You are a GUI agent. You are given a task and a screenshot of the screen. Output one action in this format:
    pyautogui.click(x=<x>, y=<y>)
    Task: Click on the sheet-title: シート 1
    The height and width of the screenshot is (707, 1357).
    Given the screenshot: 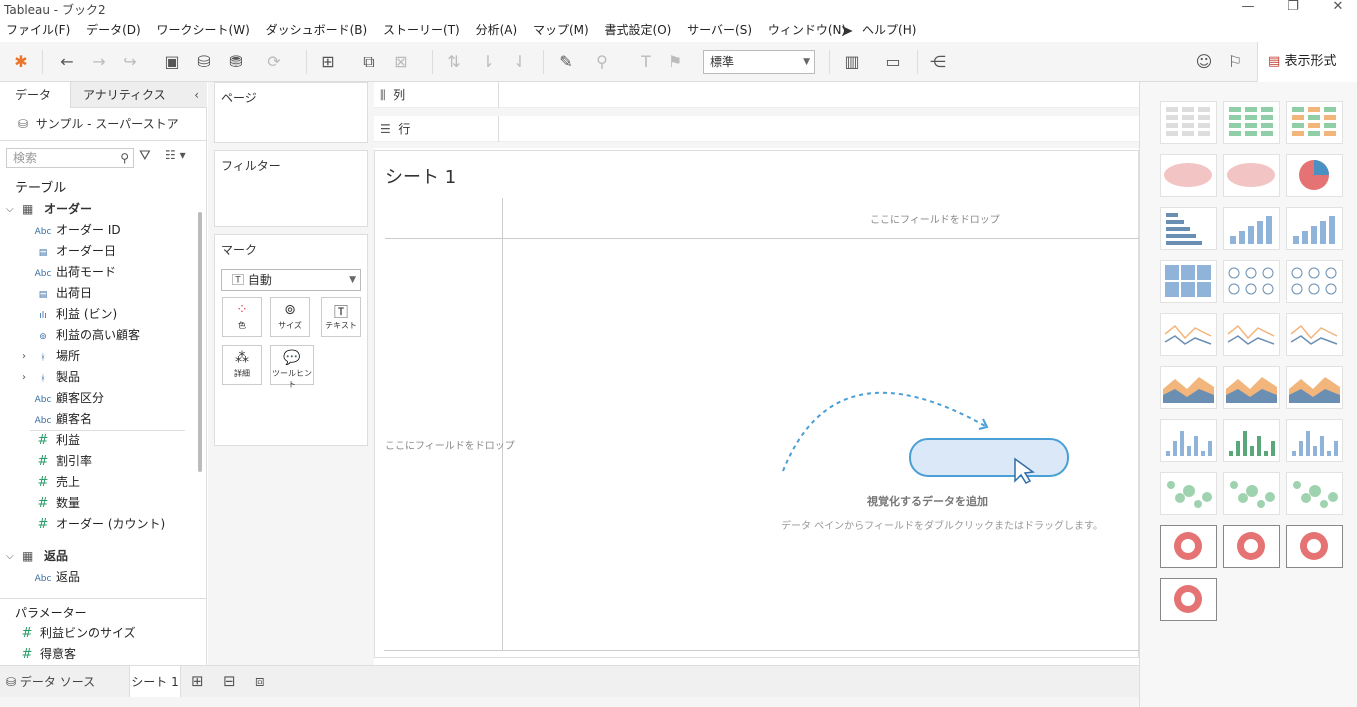 What is the action you would take?
    pyautogui.click(x=420, y=176)
    